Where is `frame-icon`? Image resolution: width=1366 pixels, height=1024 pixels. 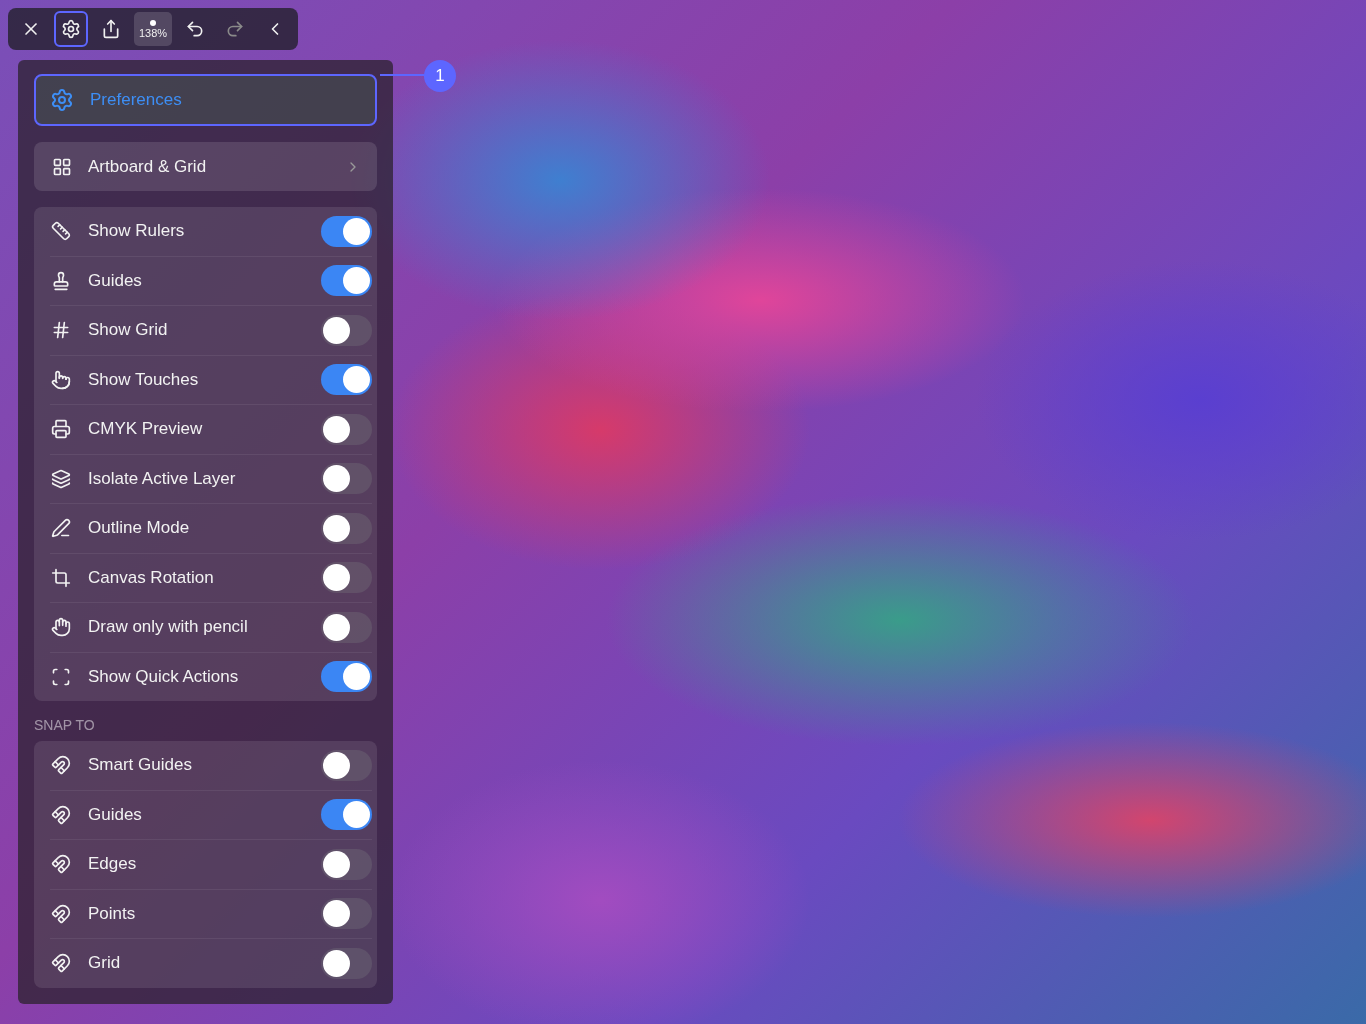
frame-icon is located at coordinates (61, 676).